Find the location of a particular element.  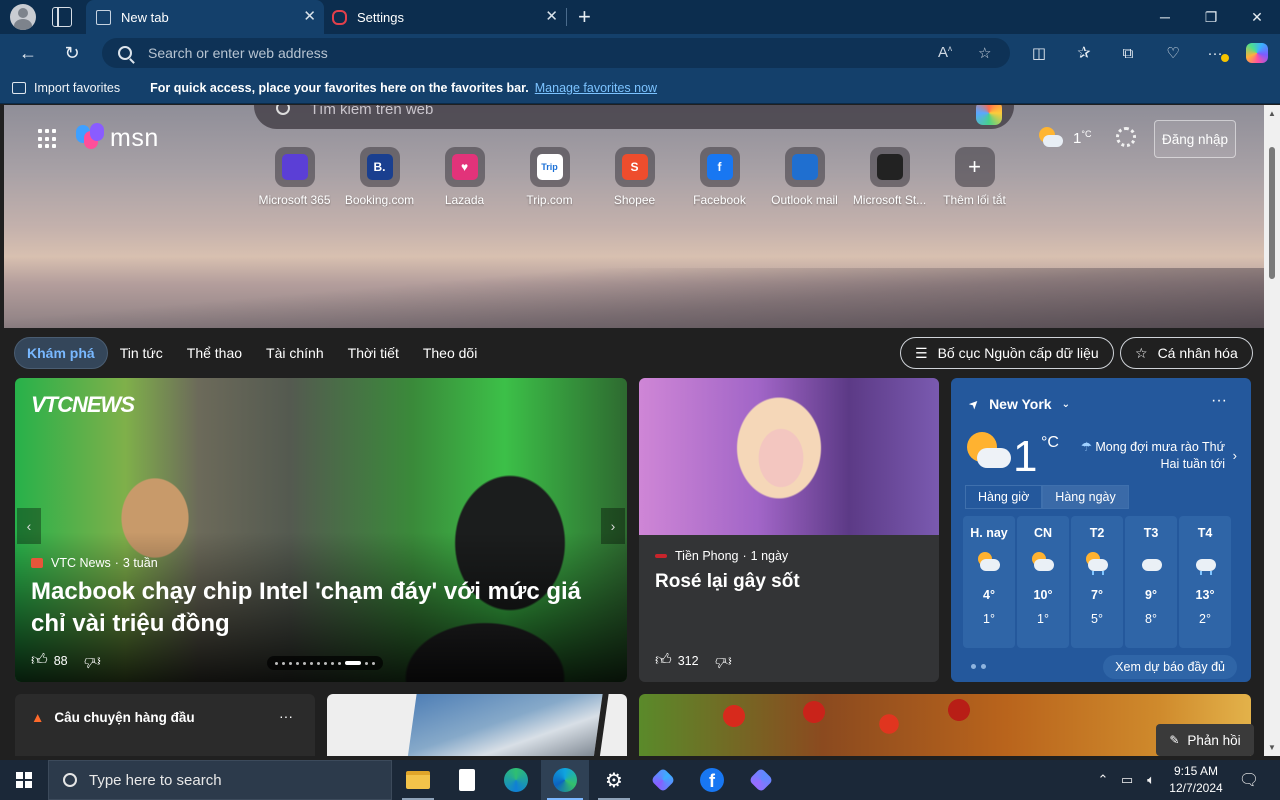

import-favorites-button: Import favorites is located at coordinates (66, 88).